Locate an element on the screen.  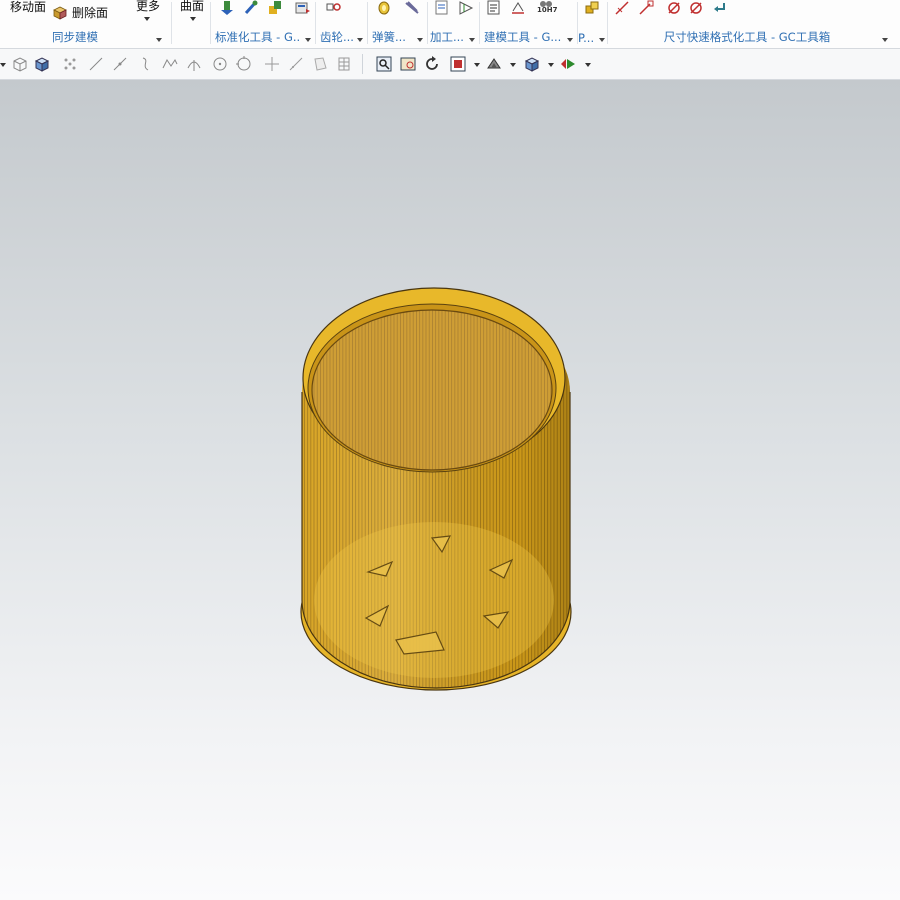
machining-group-menu is located at coordinates (472, 40).